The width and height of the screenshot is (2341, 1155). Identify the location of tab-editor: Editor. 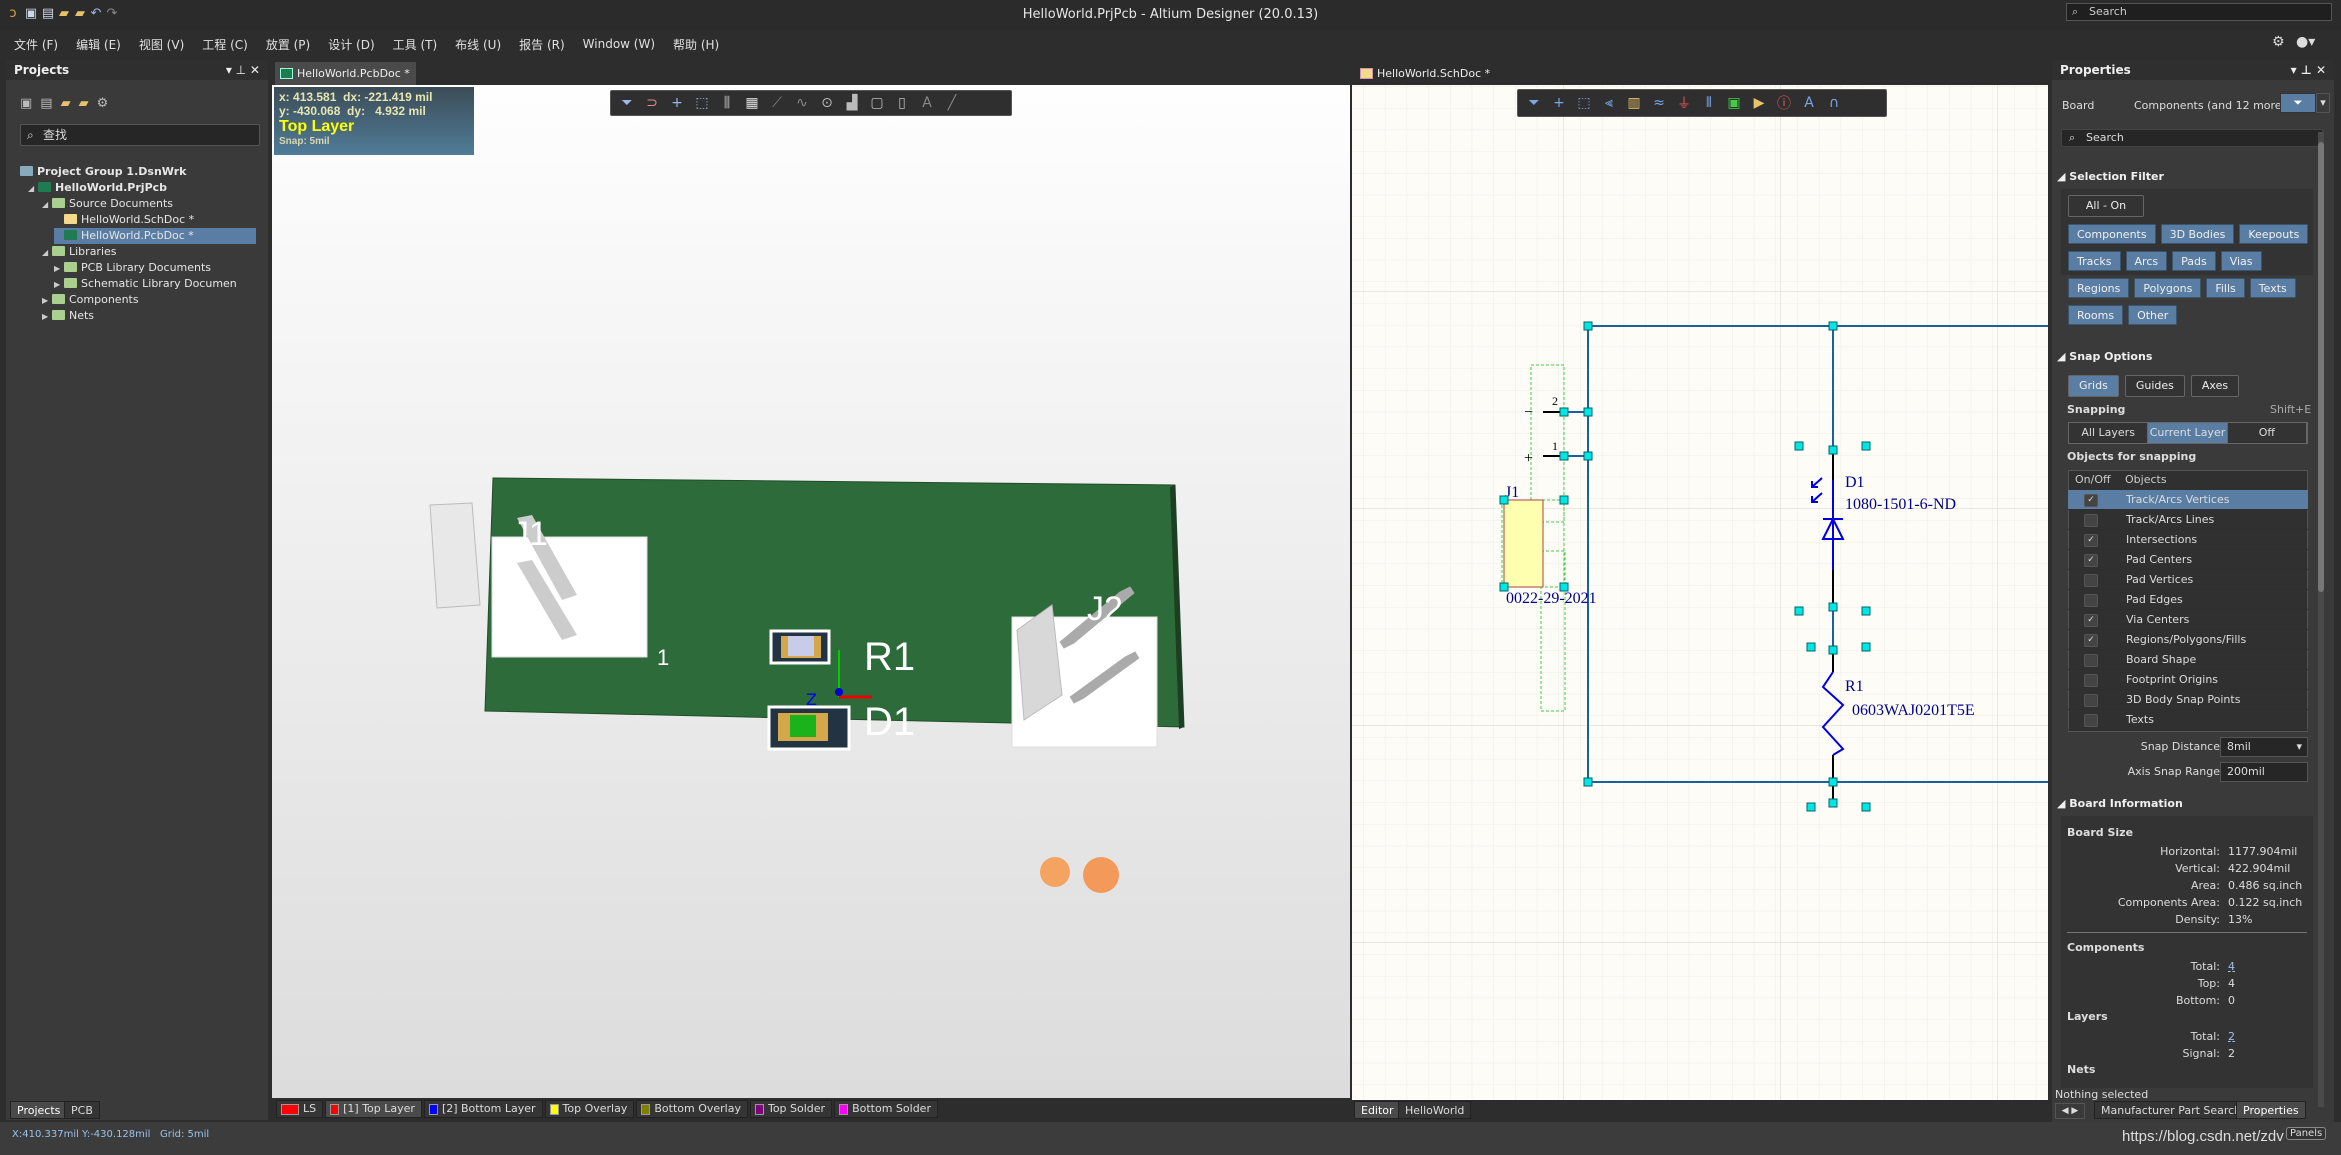
(1377, 1110).